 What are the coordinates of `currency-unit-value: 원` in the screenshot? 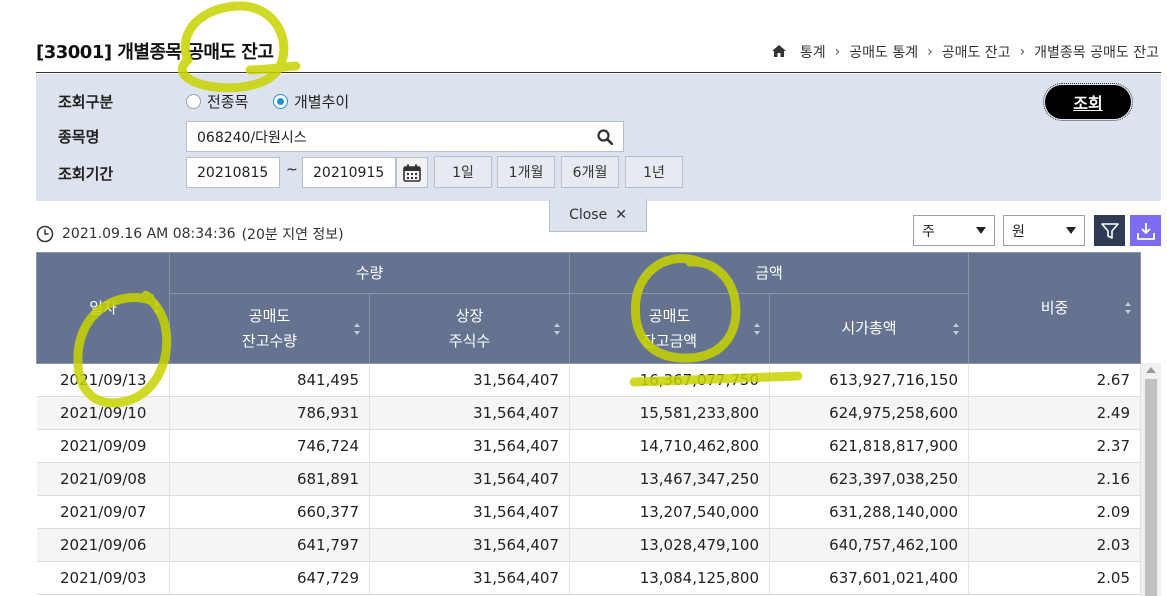 It's located at (1018, 231).